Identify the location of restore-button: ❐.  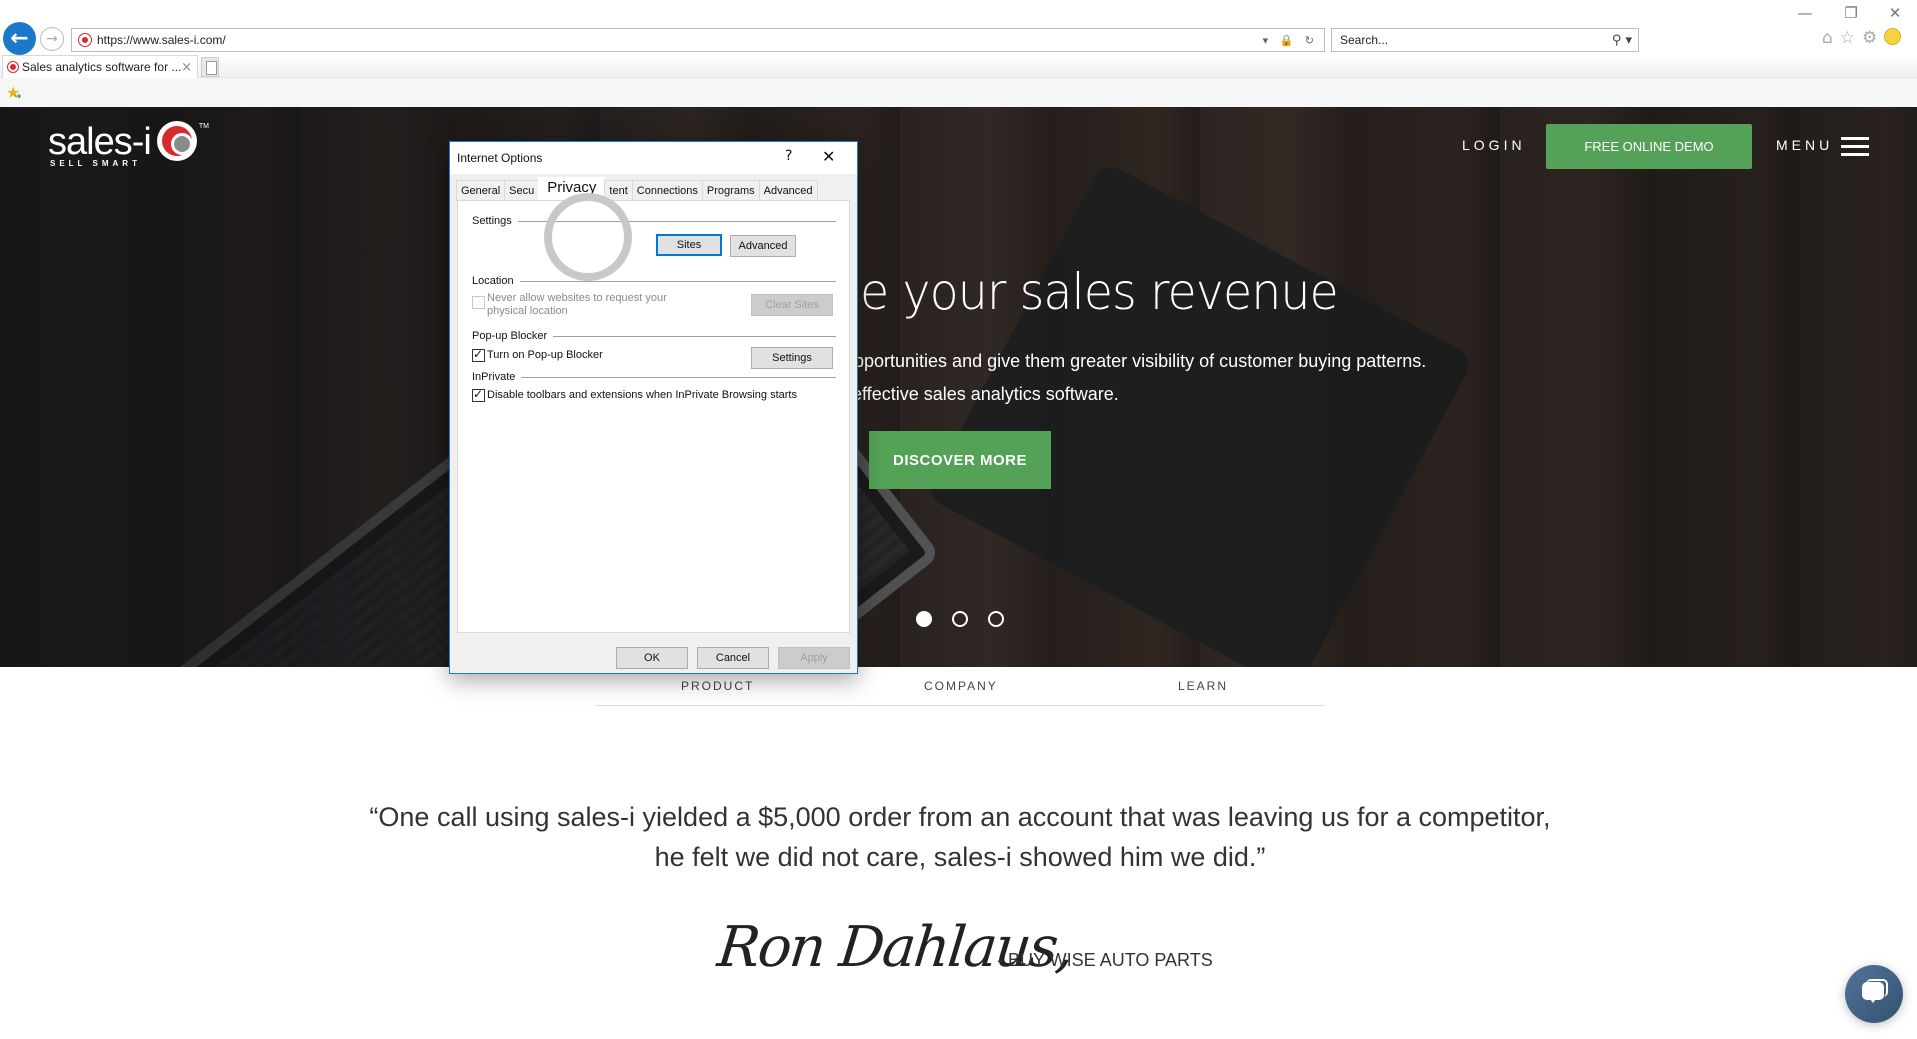
(1851, 13).